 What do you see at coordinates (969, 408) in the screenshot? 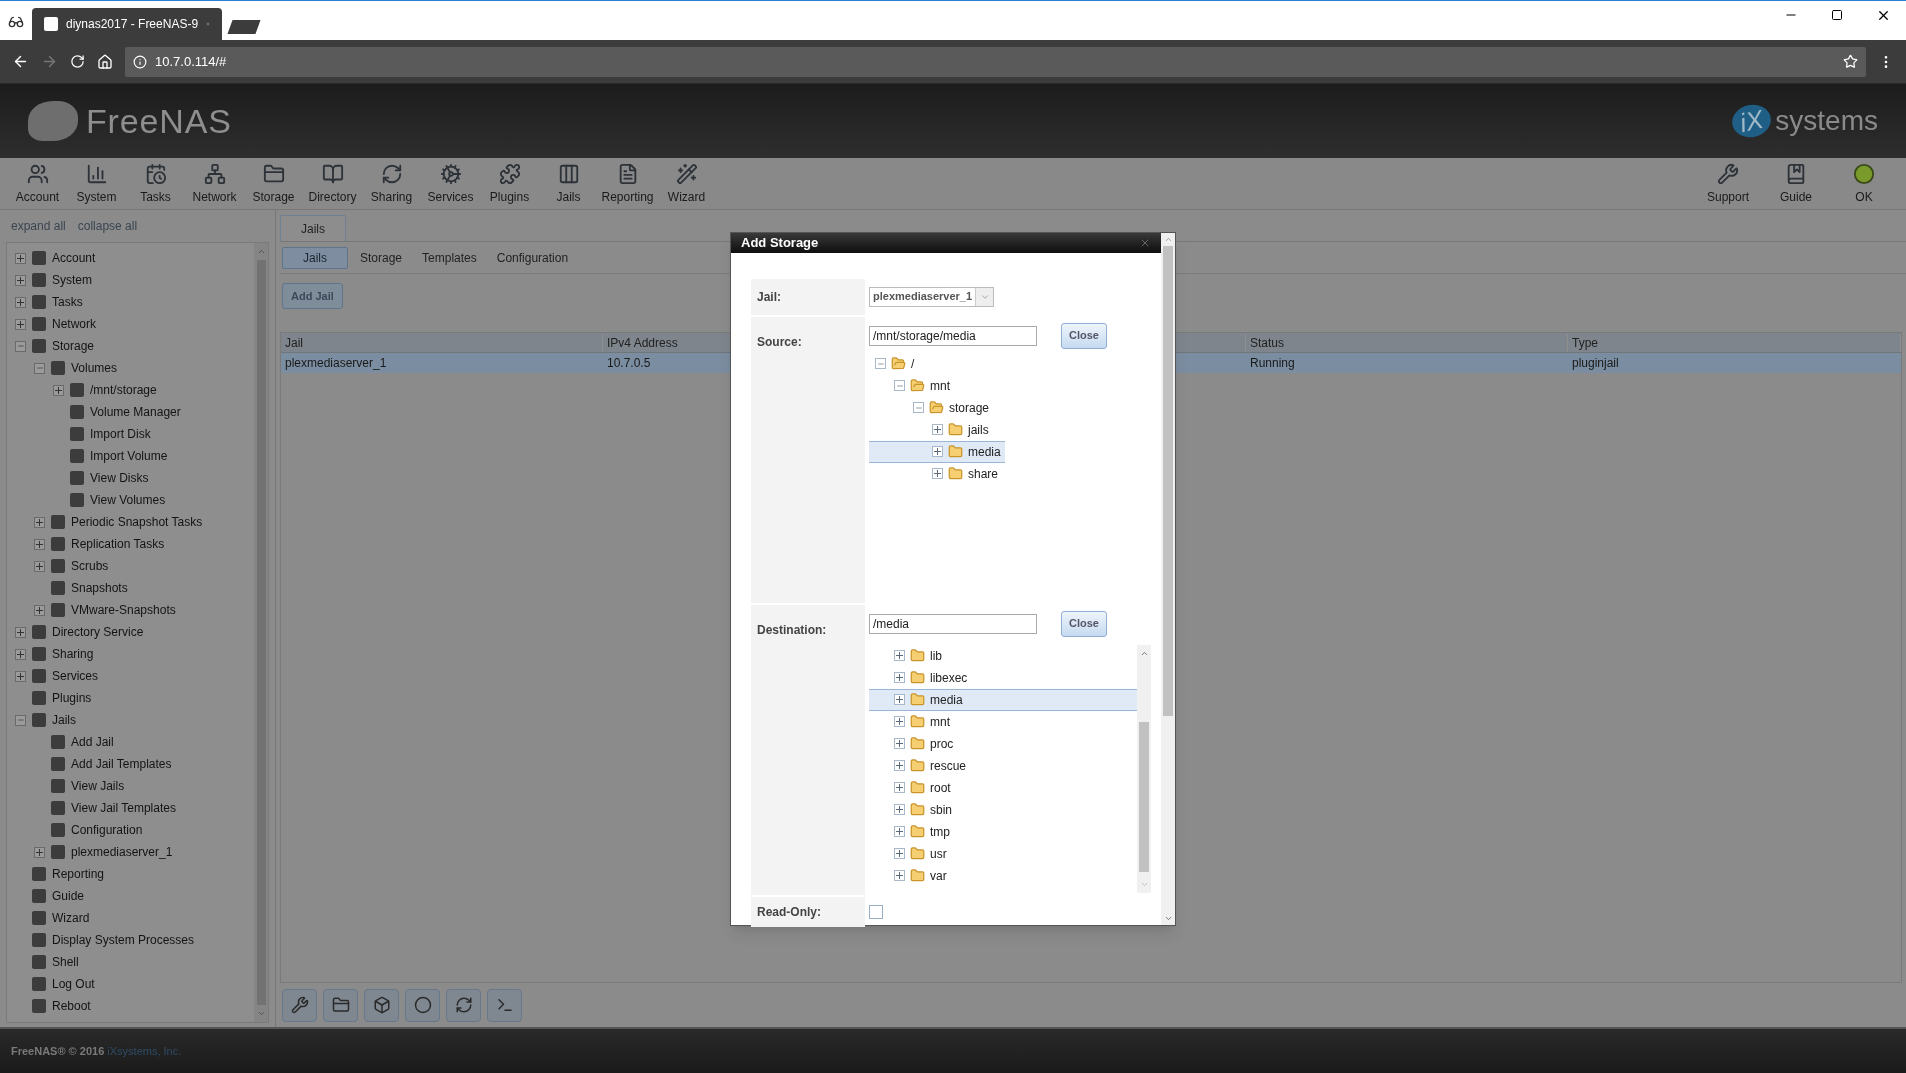
I see `folder-name: storage` at bounding box center [969, 408].